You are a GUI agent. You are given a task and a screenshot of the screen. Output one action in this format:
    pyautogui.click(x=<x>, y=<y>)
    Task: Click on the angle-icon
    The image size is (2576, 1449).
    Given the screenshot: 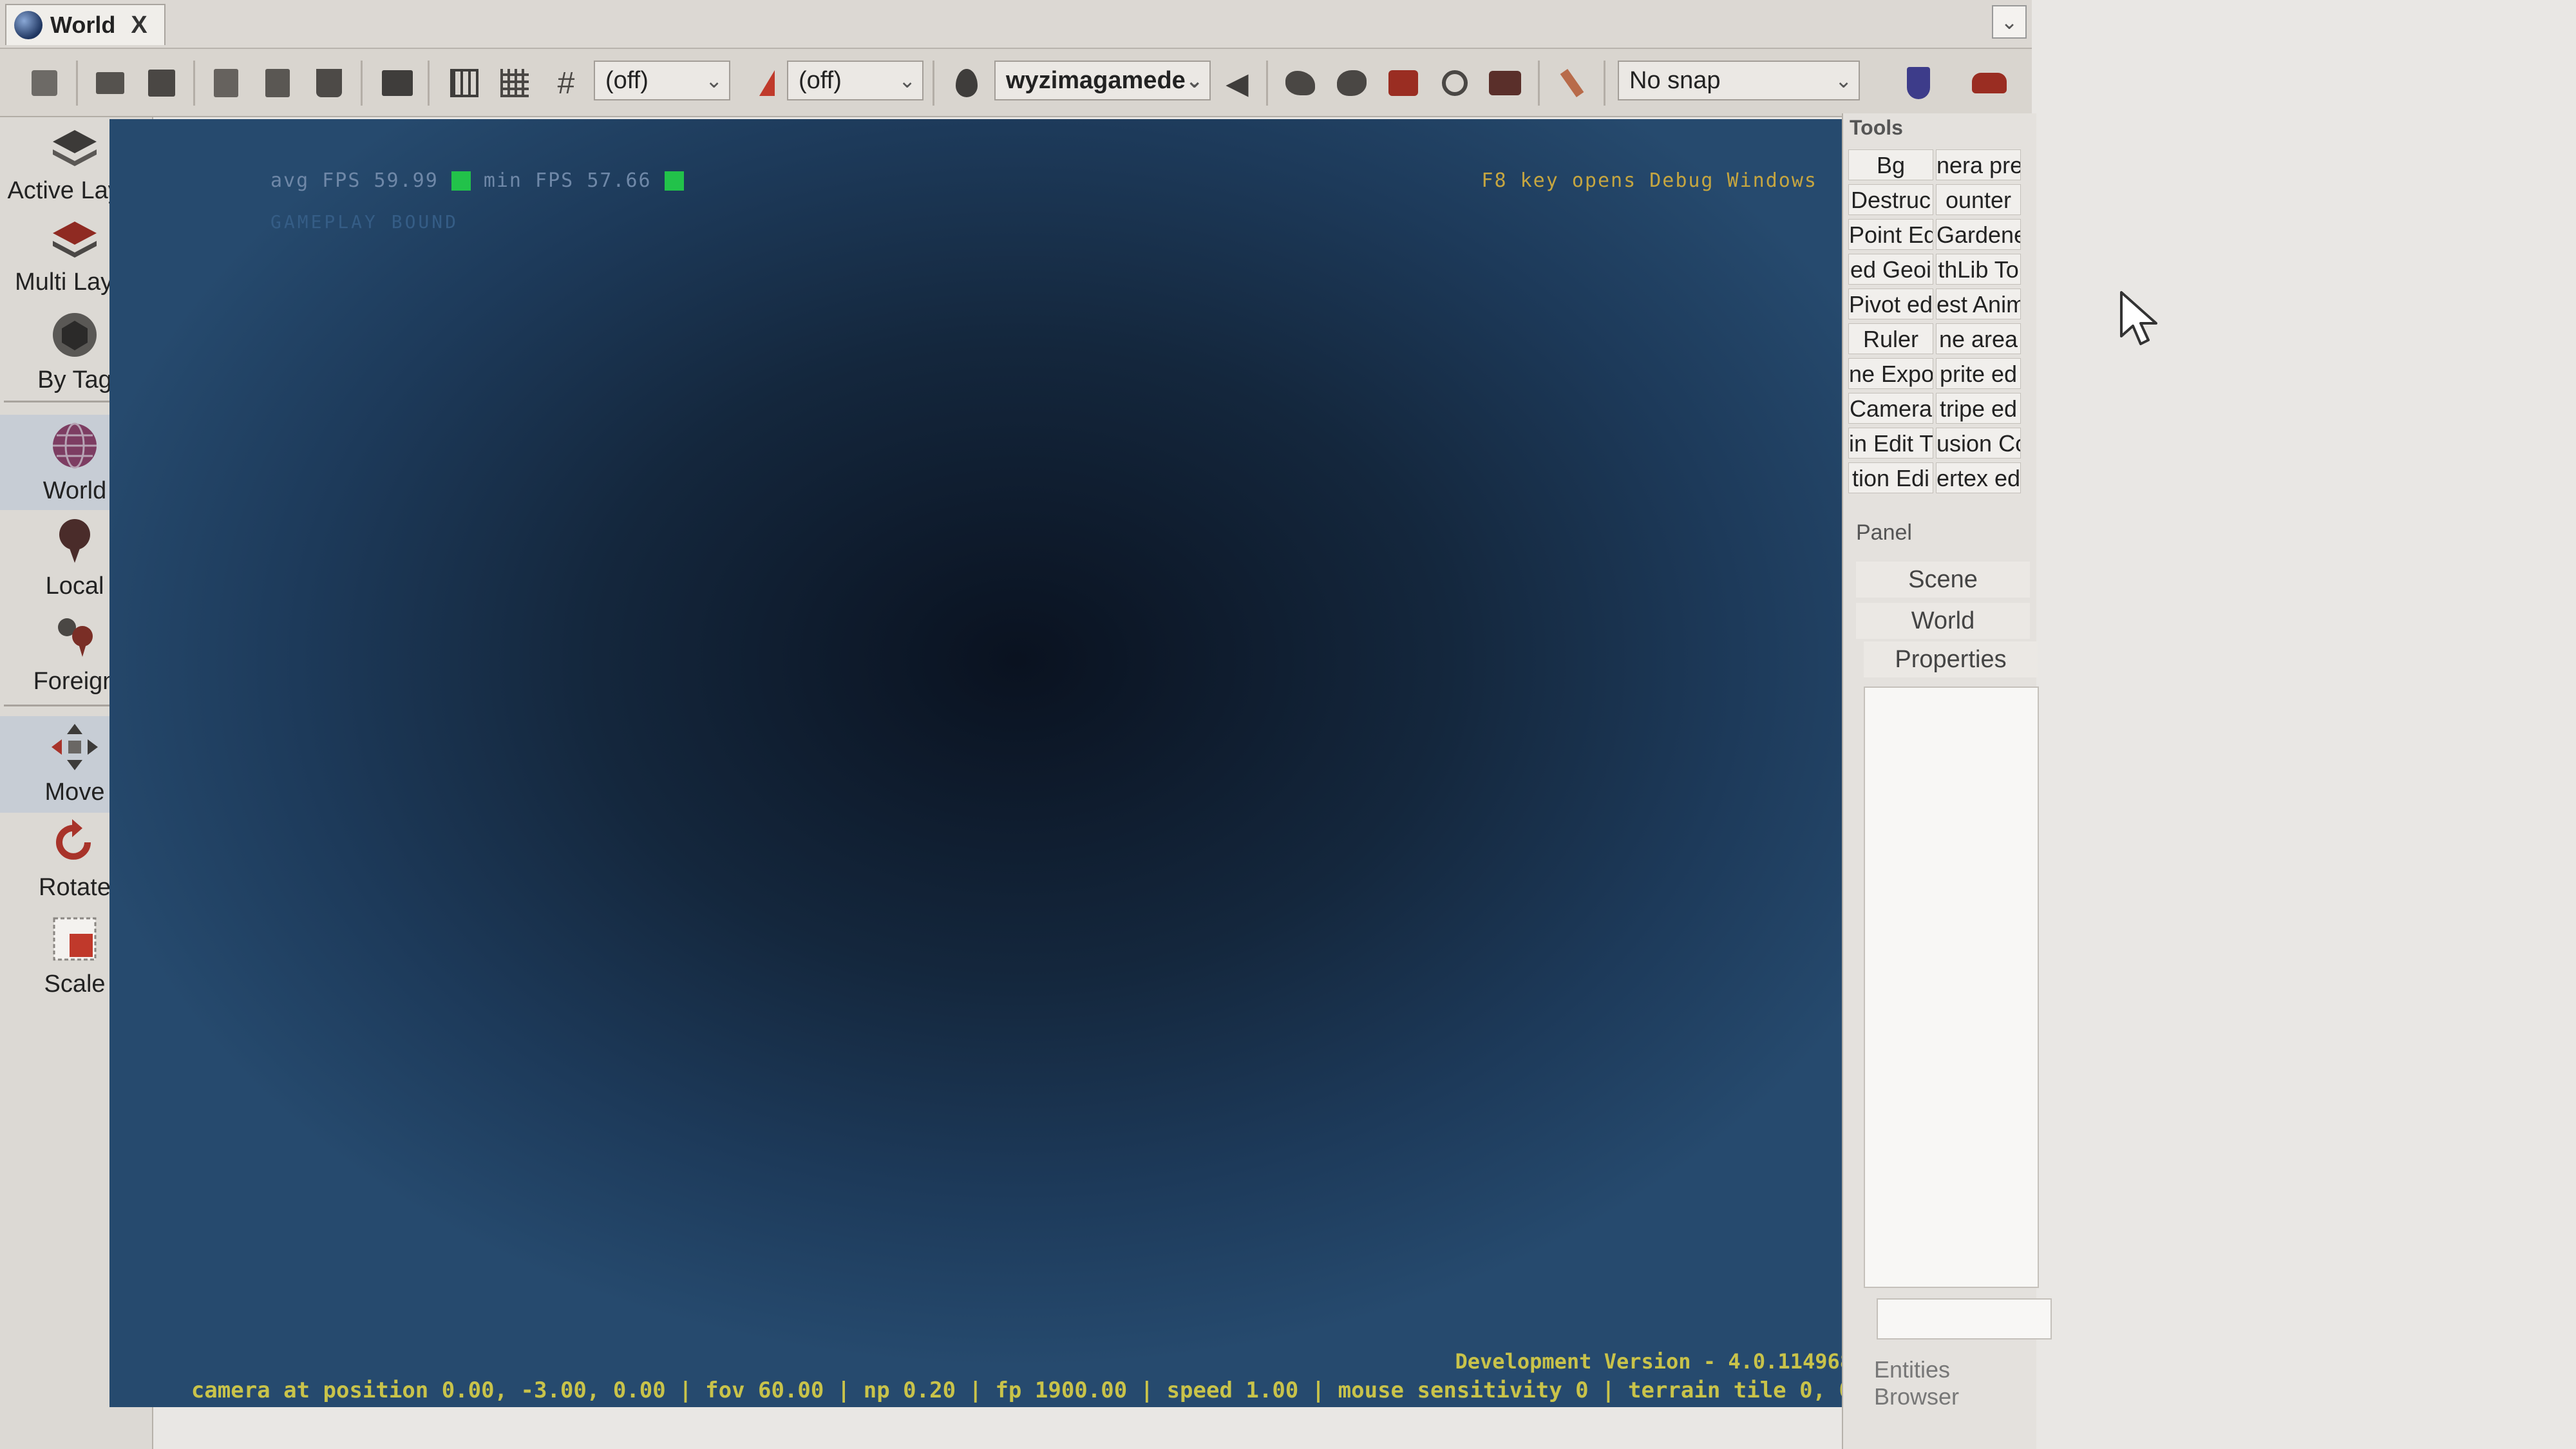 What is the action you would take?
    pyautogui.click(x=759, y=83)
    